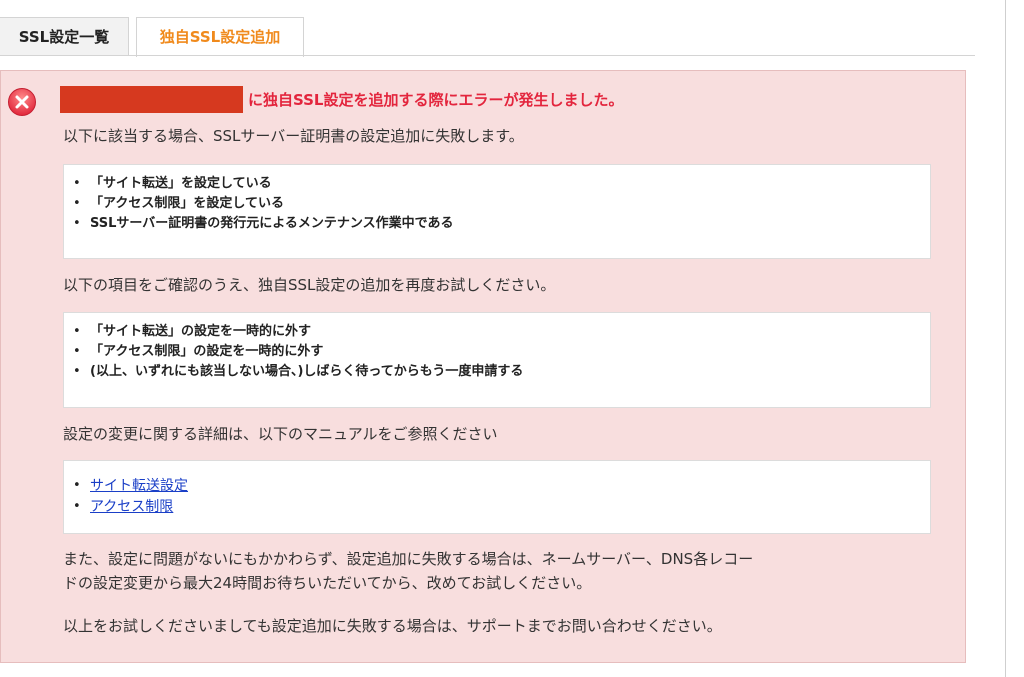  I want to click on list-item: (以上、いずれにも該当しない場合、)しばらく待ってからもう一度申請する, so click(497, 372).